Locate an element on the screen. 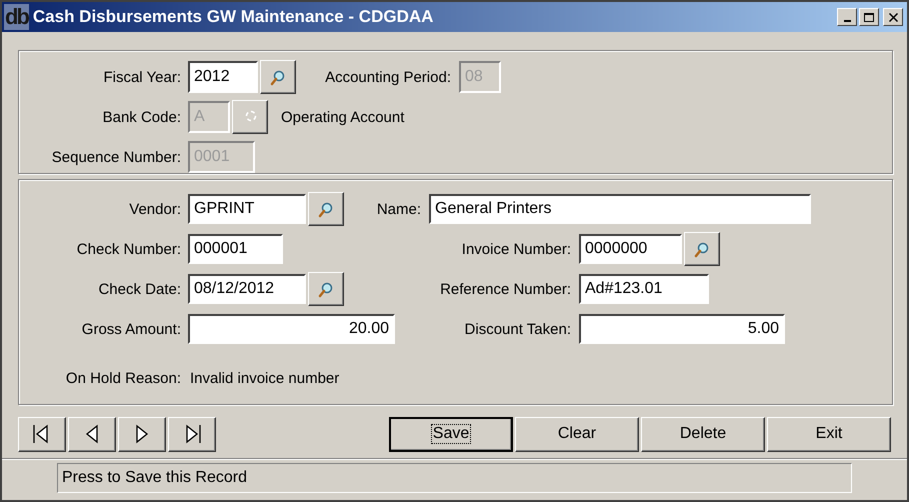  action-button: Clear is located at coordinates (577, 434).